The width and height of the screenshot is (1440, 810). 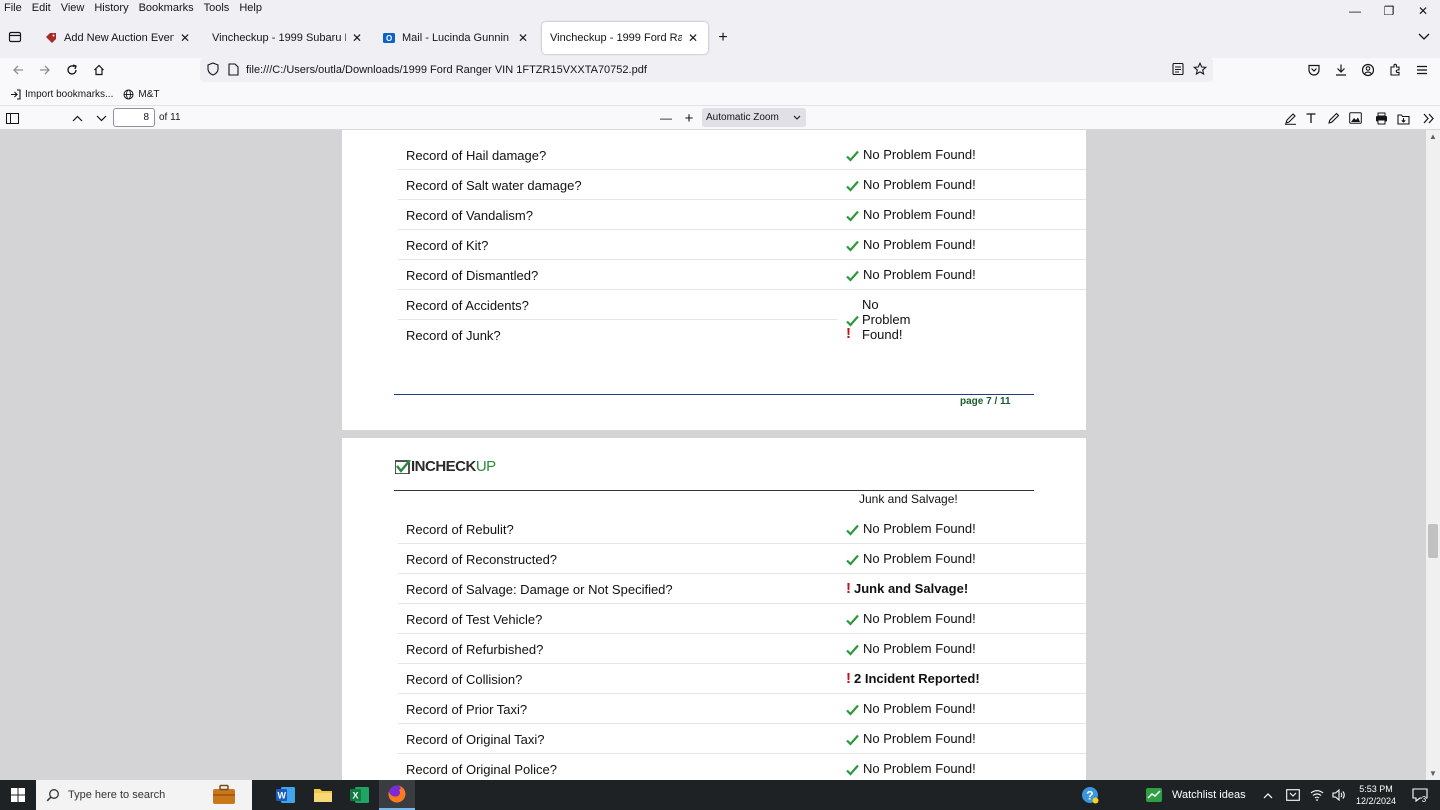 I want to click on watchlist-widget: Watchlist ideas, so click(x=1196, y=795).